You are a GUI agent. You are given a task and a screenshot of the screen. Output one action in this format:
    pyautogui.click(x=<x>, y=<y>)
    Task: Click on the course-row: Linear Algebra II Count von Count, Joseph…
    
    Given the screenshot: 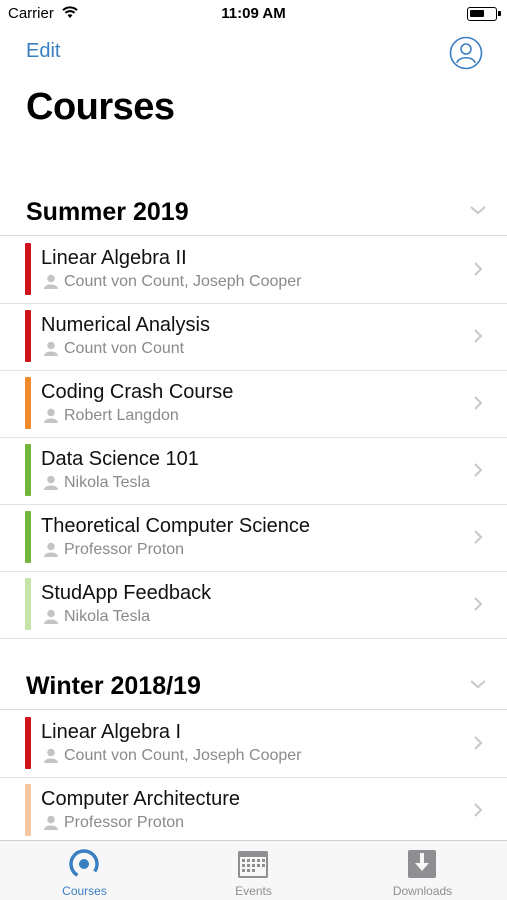 What is the action you would take?
    pyautogui.click(x=253, y=270)
    